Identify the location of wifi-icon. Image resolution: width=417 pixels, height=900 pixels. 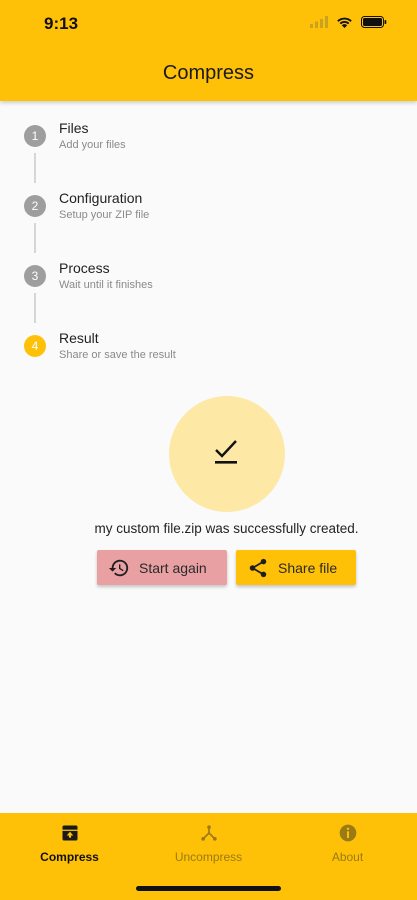
(344, 24).